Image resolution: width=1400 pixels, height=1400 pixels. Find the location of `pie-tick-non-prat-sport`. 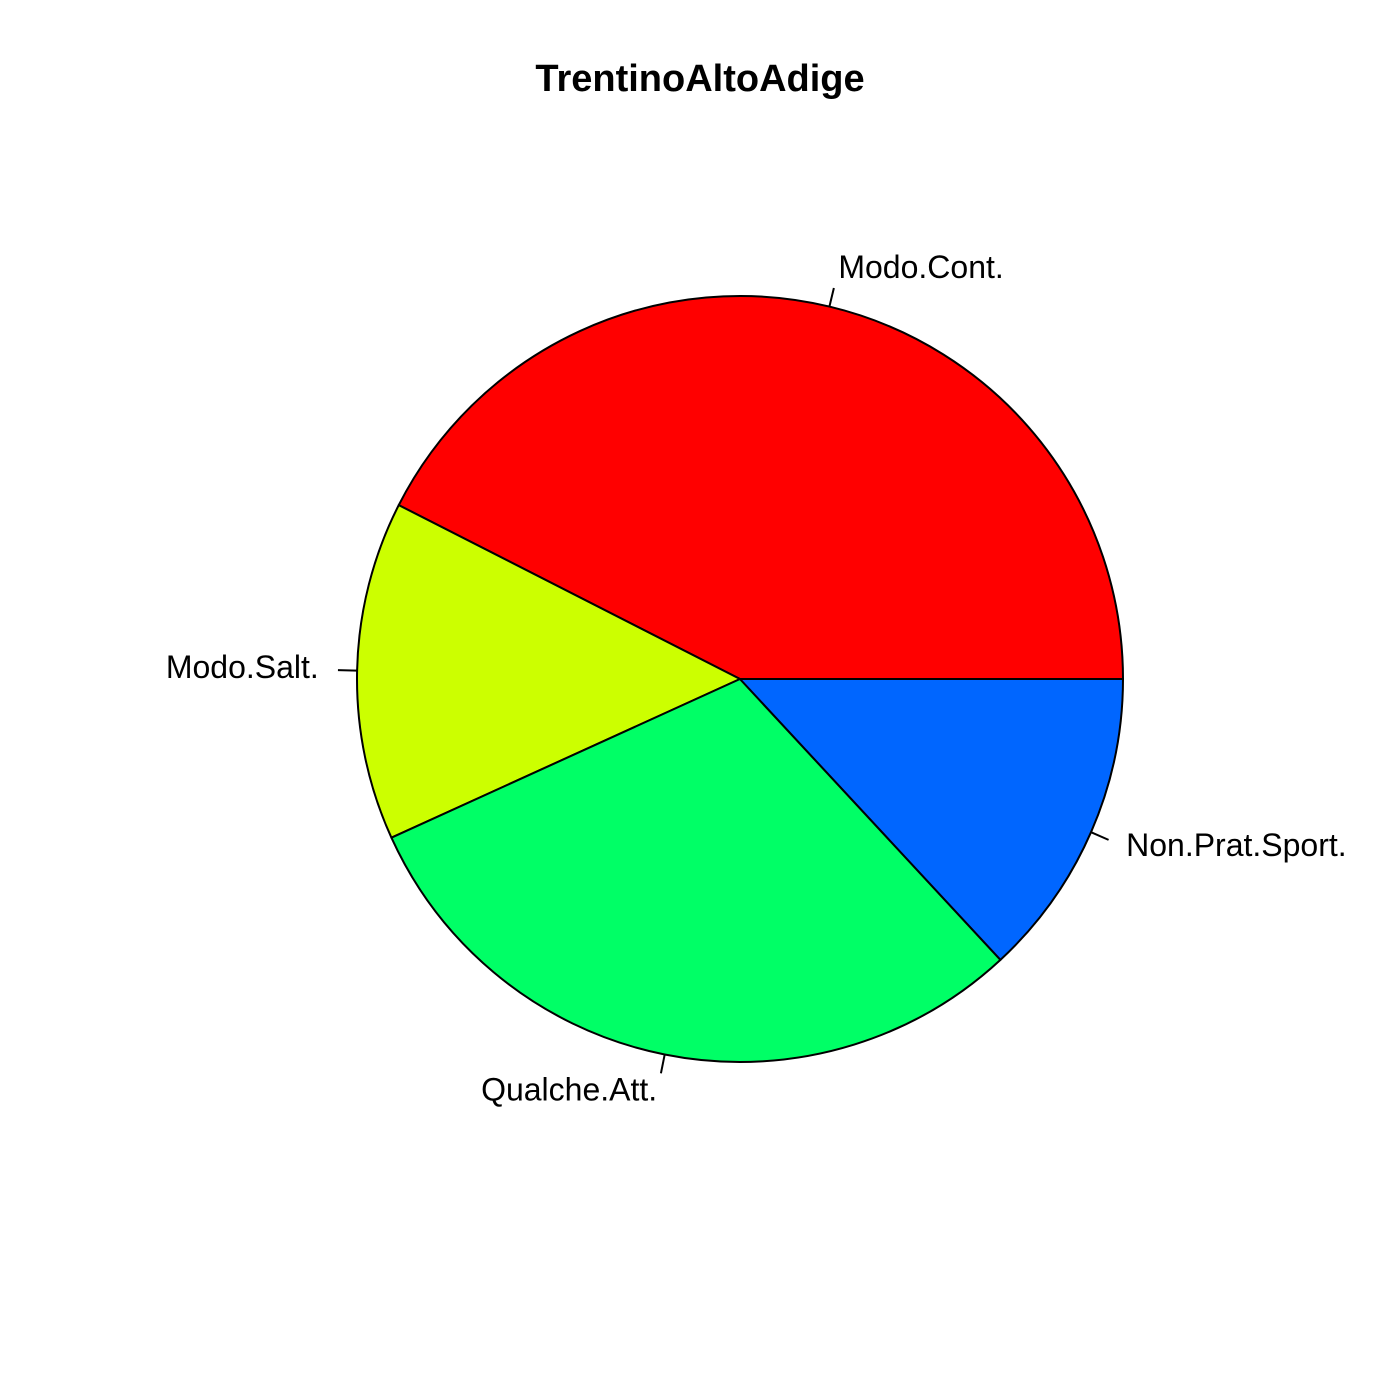

pie-tick-non-prat-sport is located at coordinates (1099, 836).